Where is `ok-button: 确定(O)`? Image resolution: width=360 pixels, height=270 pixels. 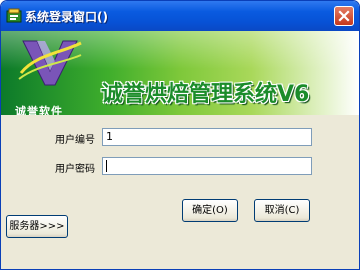
ok-button: 确定(O) is located at coordinates (210, 210).